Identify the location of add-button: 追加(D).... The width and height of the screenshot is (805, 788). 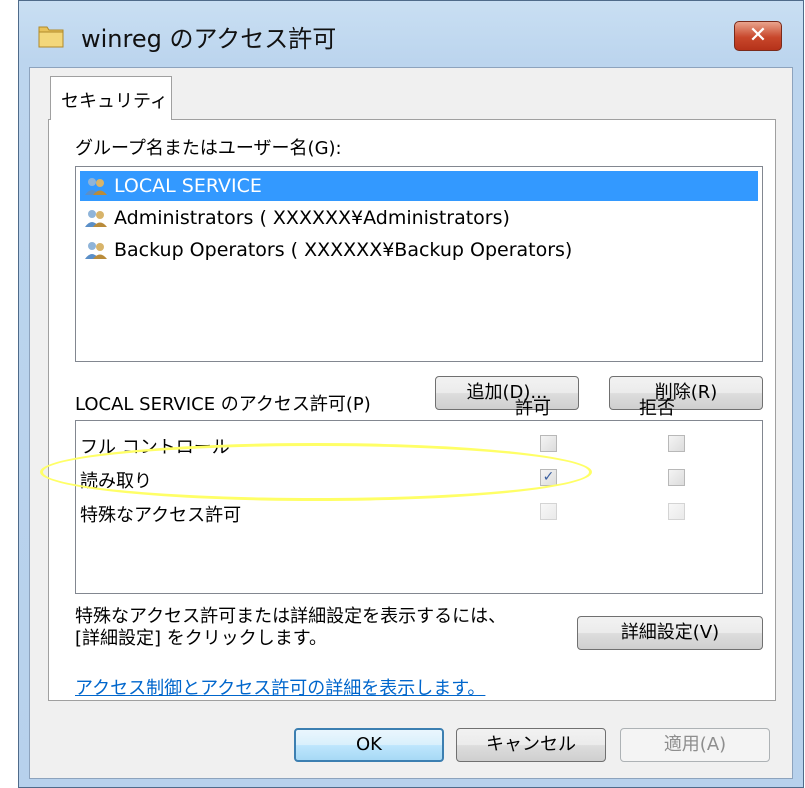
(507, 393).